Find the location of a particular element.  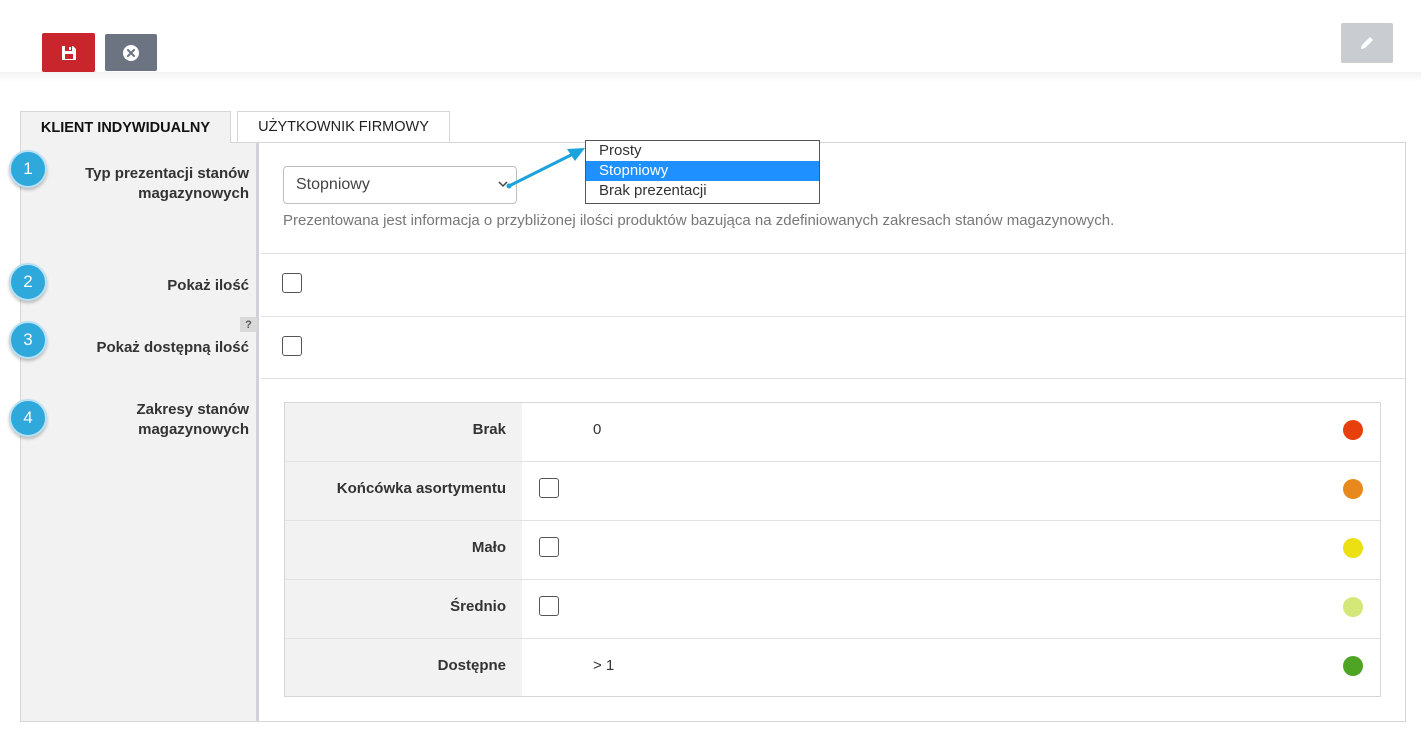

presentation-type-label: Typ prezentacji stanów magazynowych is located at coordinates (167, 183).